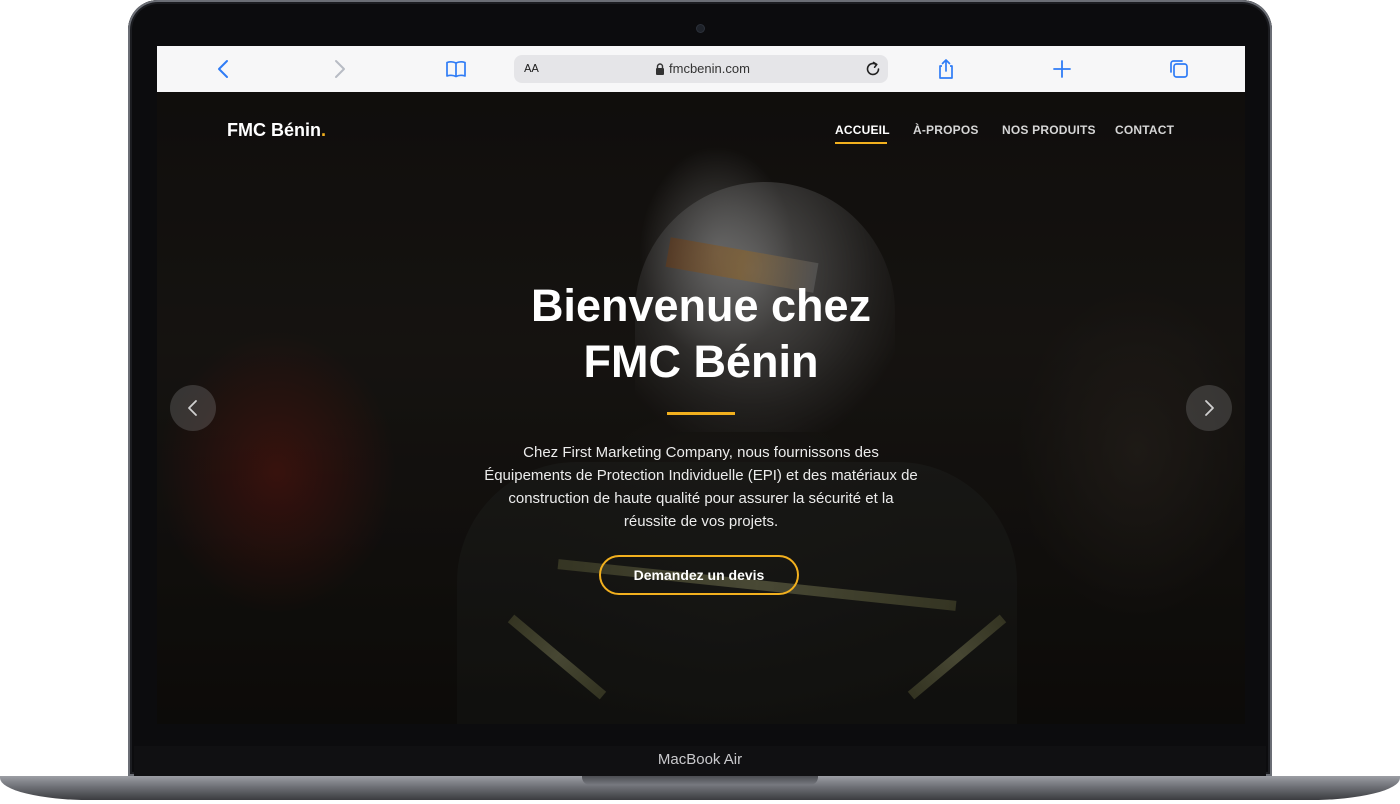  What do you see at coordinates (531, 68) in the screenshot?
I see `text-size-button: AA` at bounding box center [531, 68].